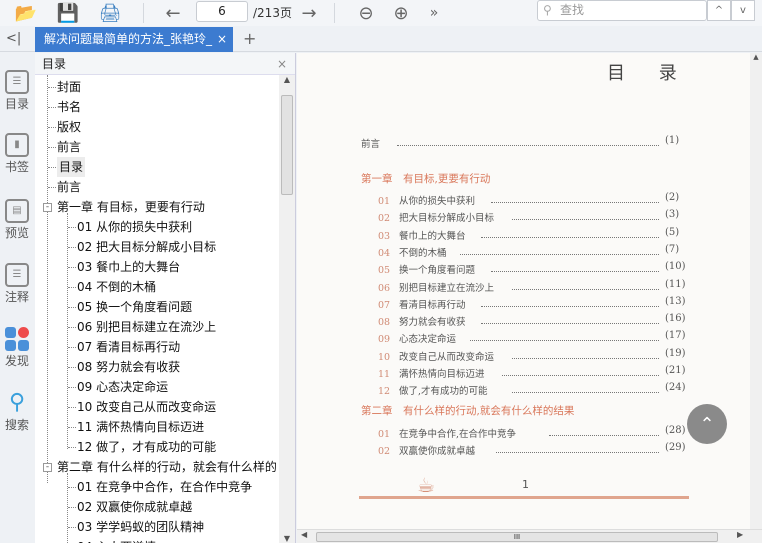 The image size is (762, 543). I want to click on entry-number: 12, so click(384, 392).